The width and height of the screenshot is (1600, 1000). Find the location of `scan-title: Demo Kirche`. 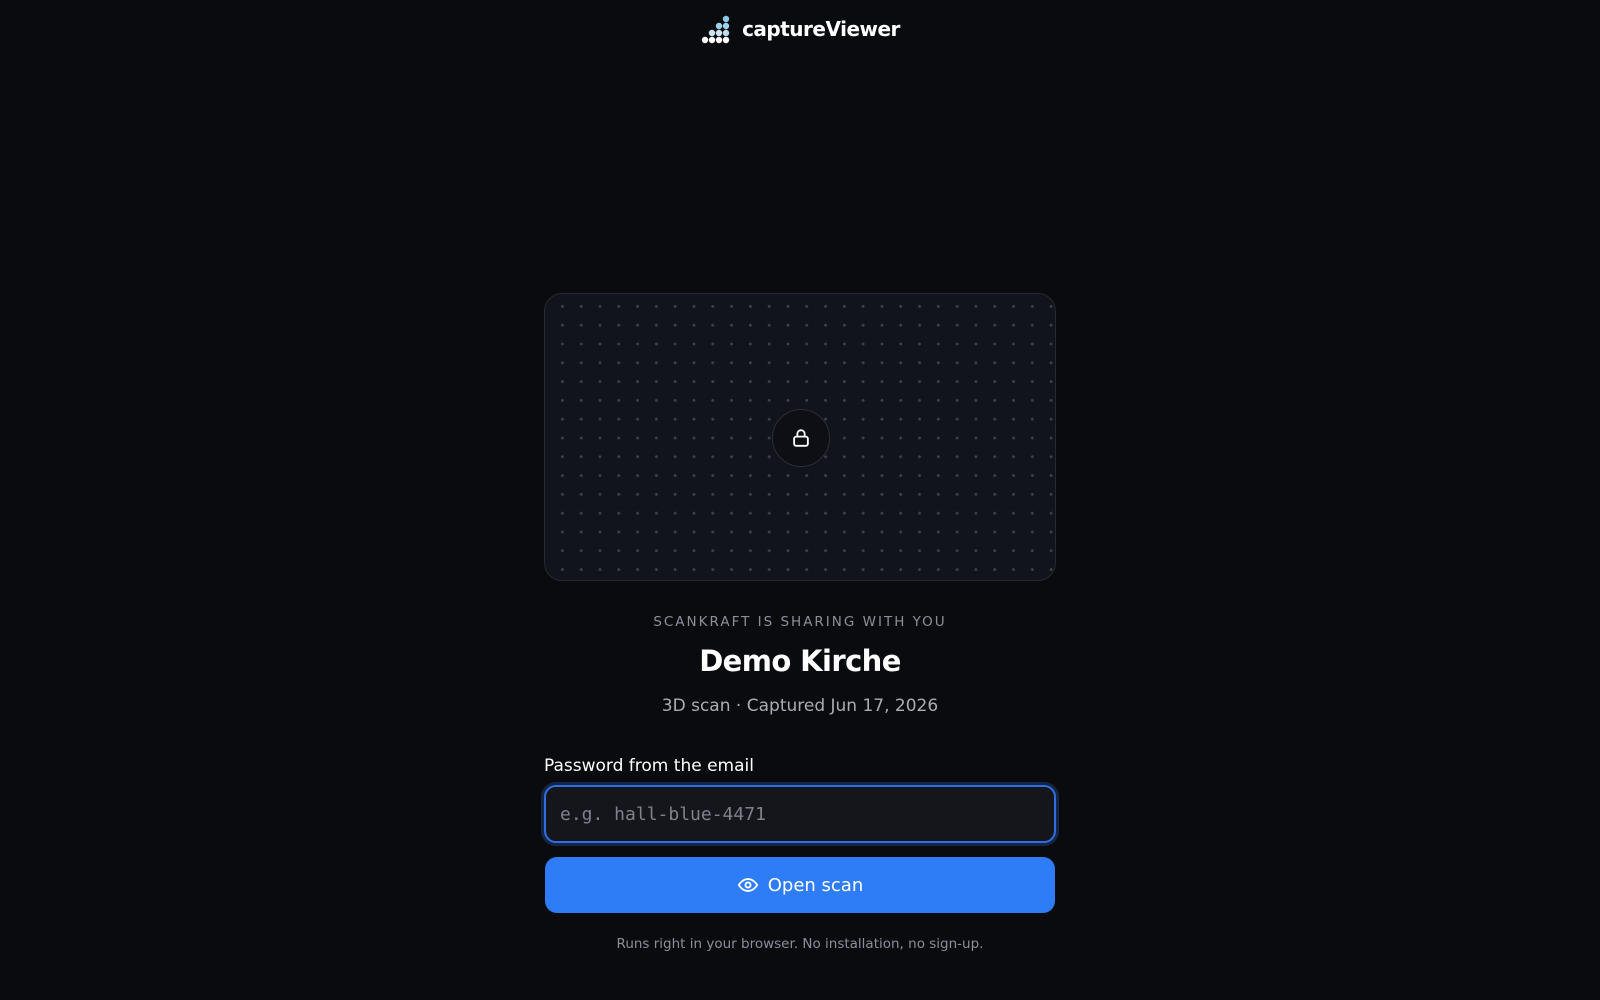

scan-title: Demo Kirche is located at coordinates (800, 661).